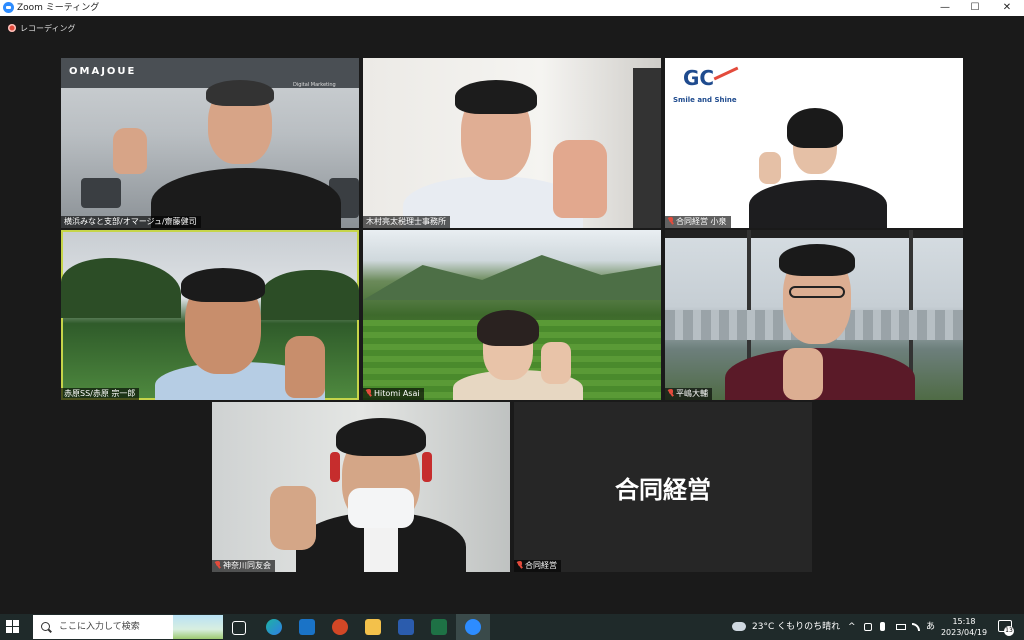  Describe the element at coordinates (103, 71) in the screenshot. I see `omajoue-logo: OMAJOUE` at that location.